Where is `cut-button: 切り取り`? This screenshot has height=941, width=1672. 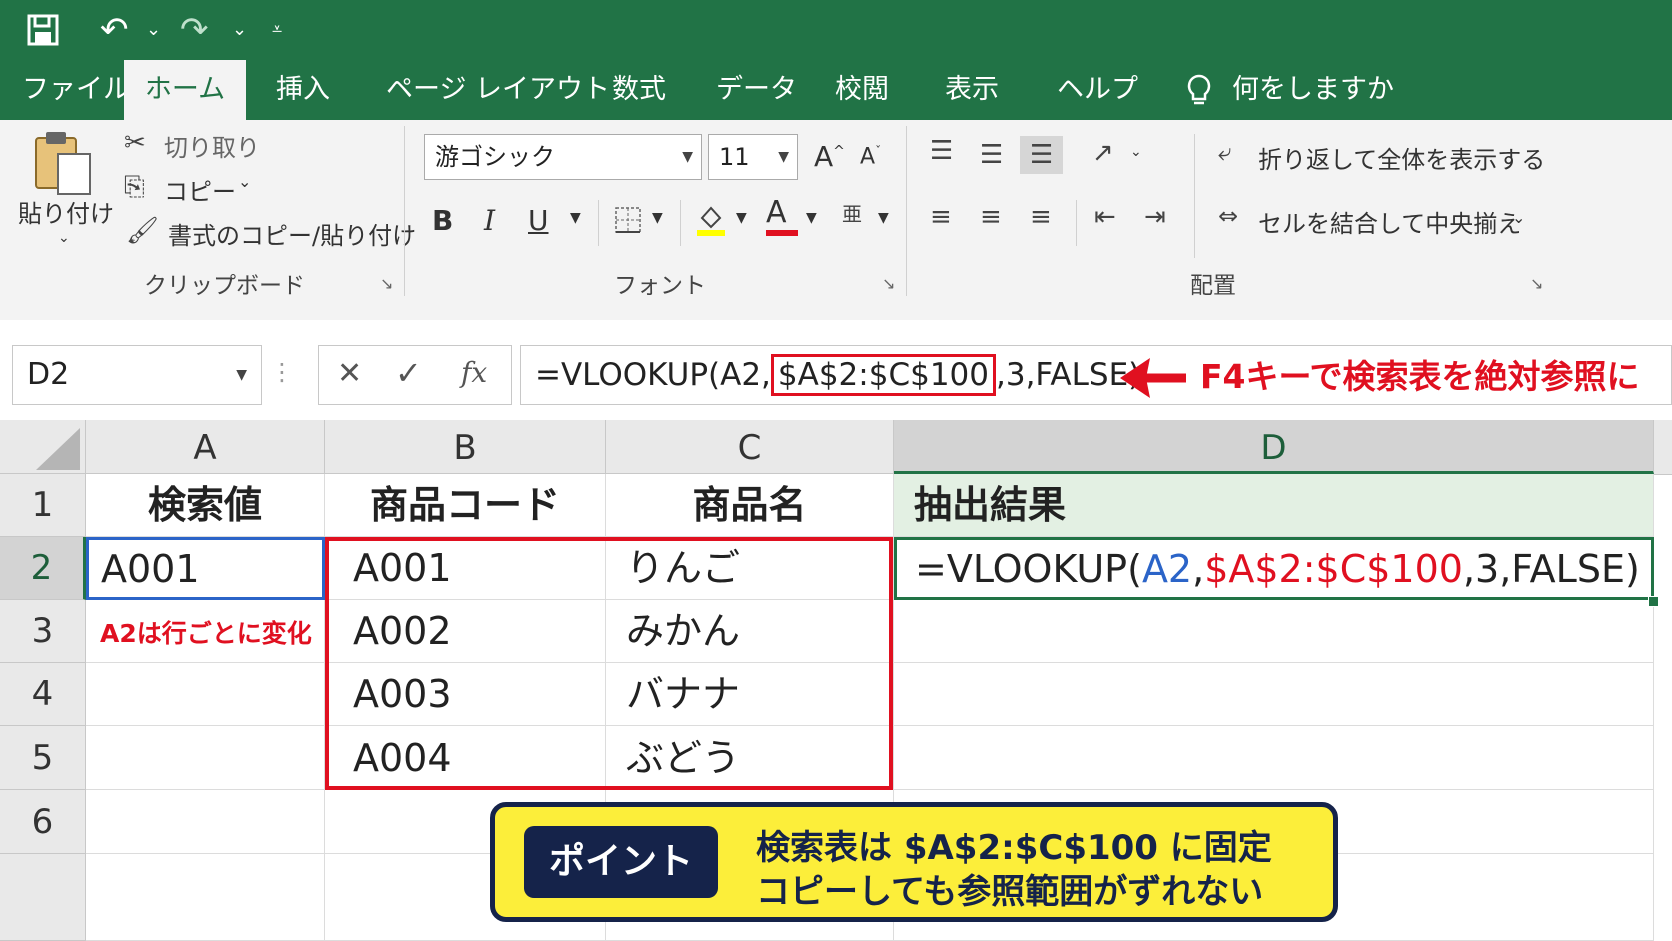 cut-button: 切り取り is located at coordinates (212, 145).